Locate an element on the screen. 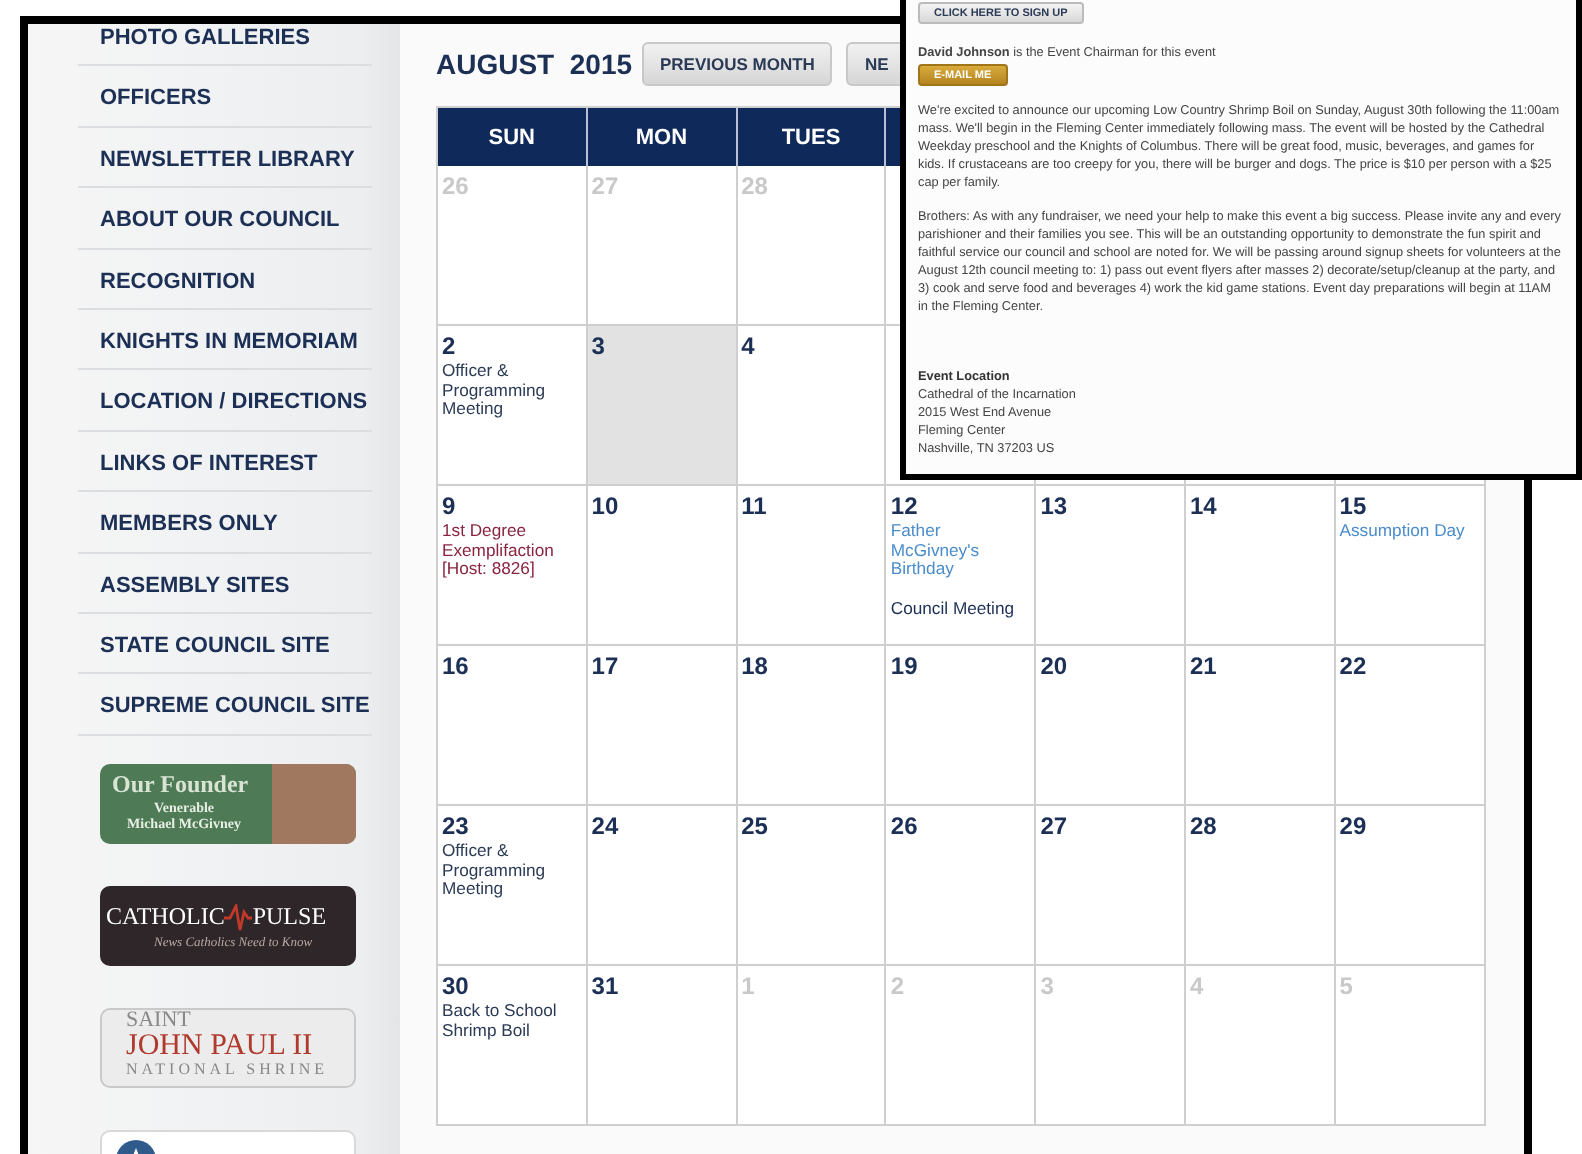 The image size is (1582, 1154). shrine-banner: SAINT JOHN PAUL II NATIONAL SHRINE is located at coordinates (228, 1047).